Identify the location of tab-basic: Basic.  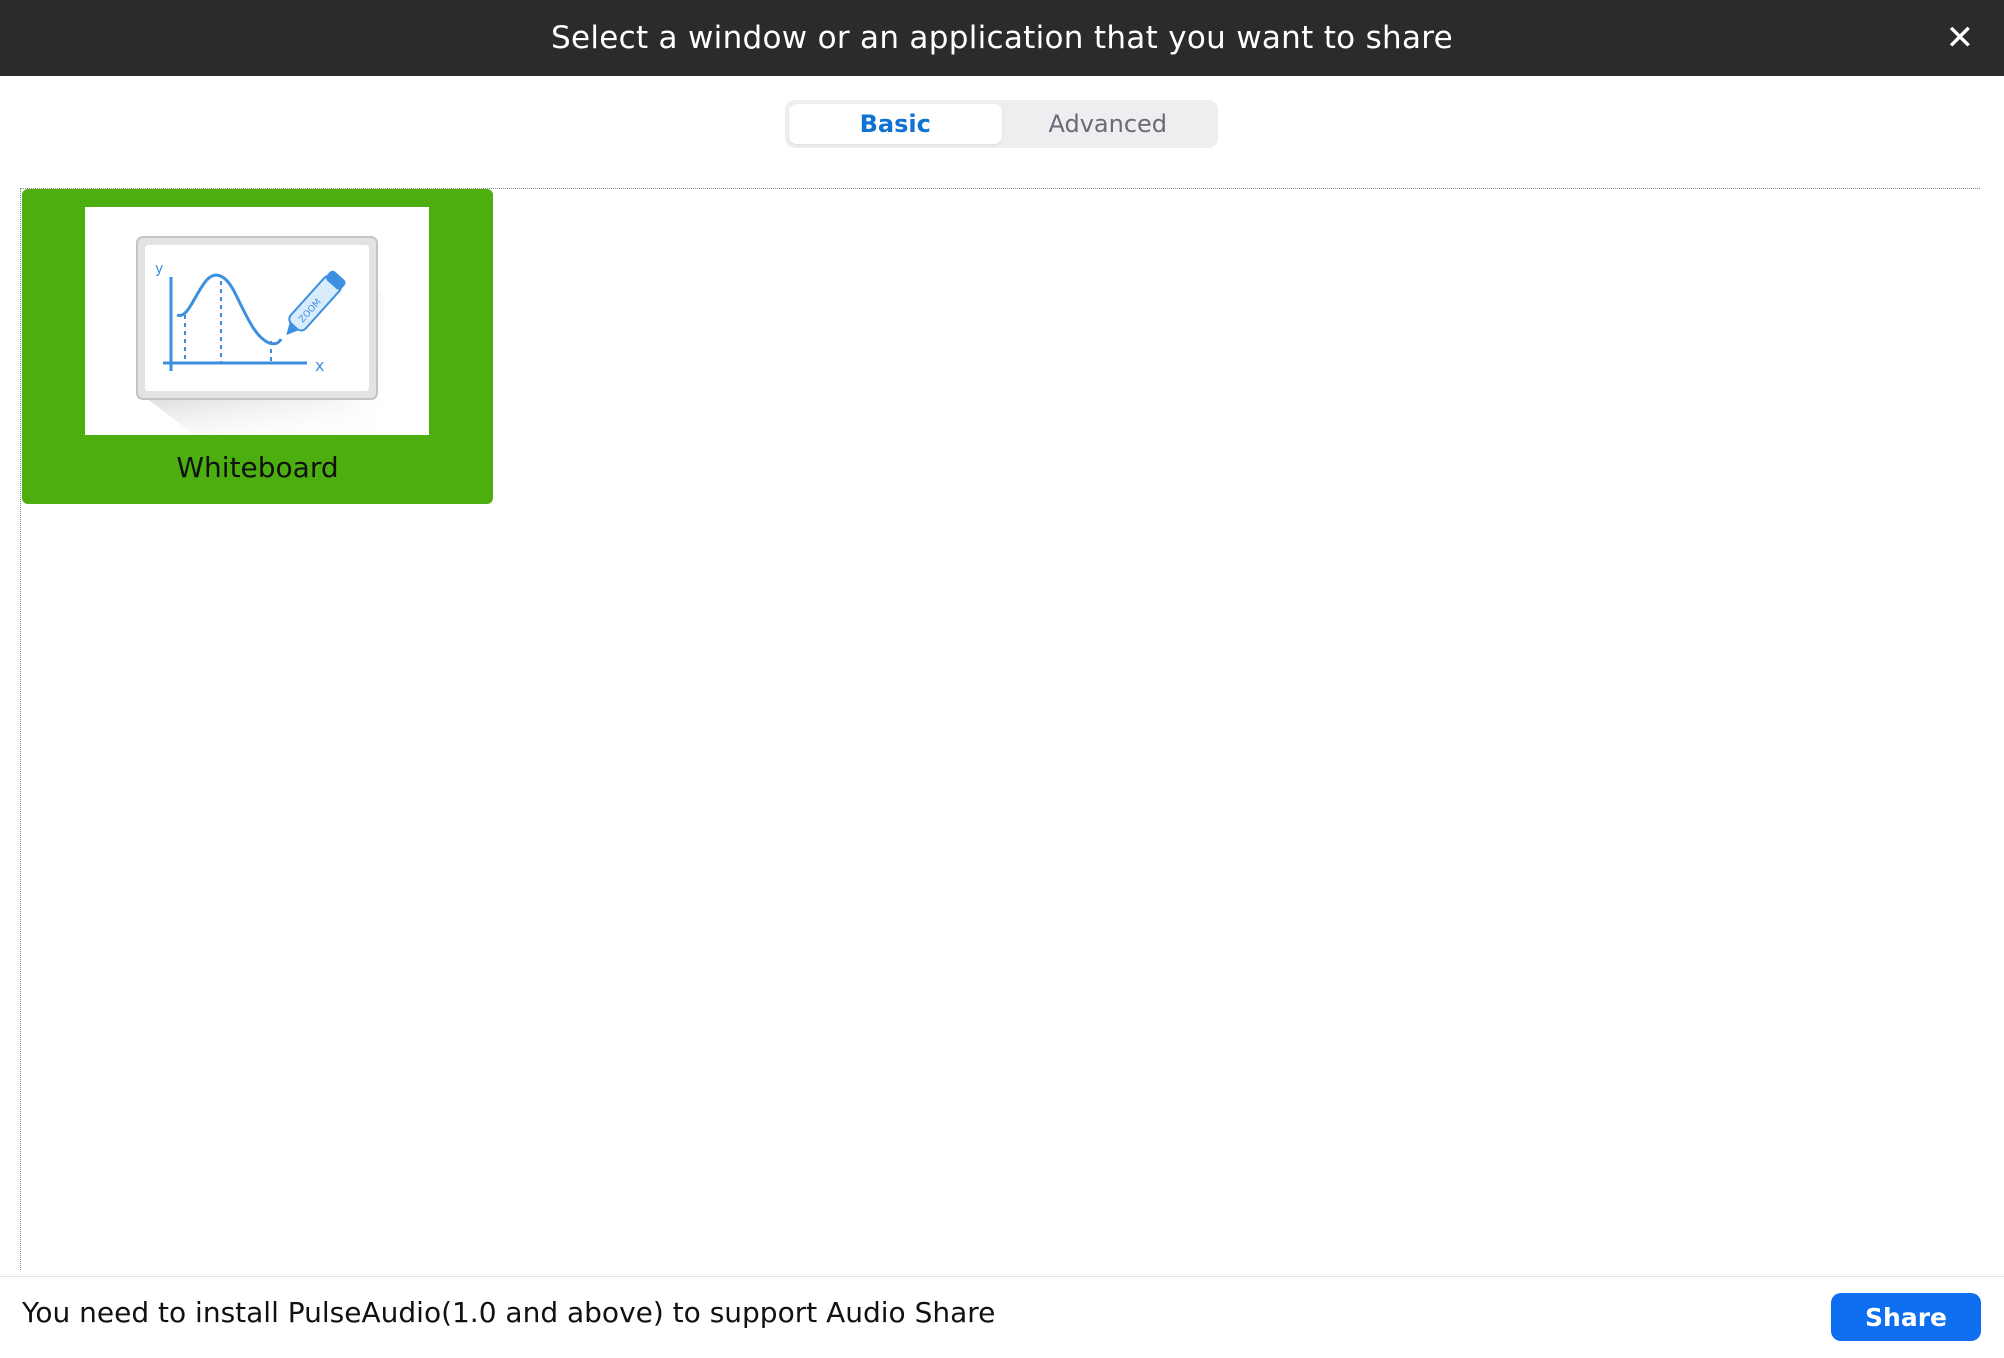
(895, 124).